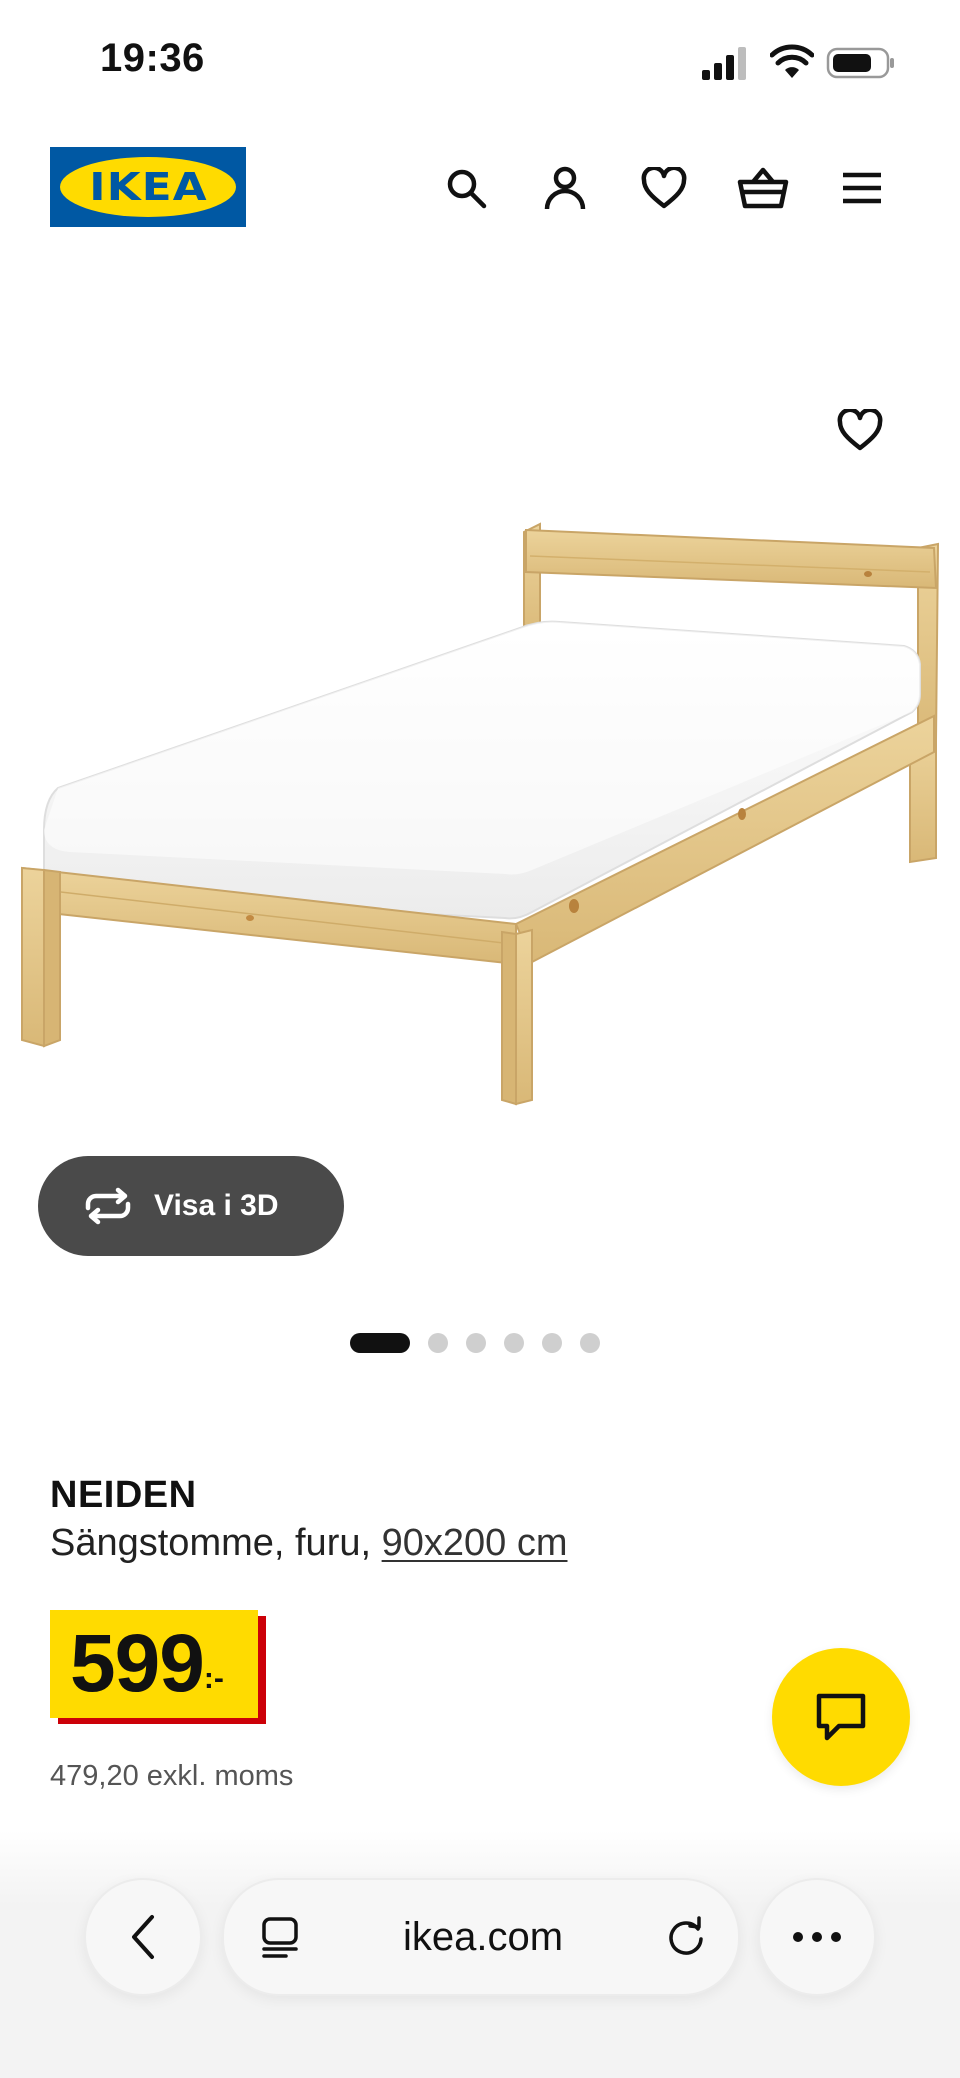 This screenshot has height=2078, width=960. I want to click on save-to-favourites-button, so click(860, 430).